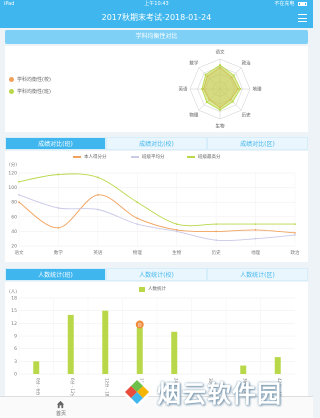 The image size is (320, 418). I want to click on score-xtick-label: 英语, so click(97, 252).